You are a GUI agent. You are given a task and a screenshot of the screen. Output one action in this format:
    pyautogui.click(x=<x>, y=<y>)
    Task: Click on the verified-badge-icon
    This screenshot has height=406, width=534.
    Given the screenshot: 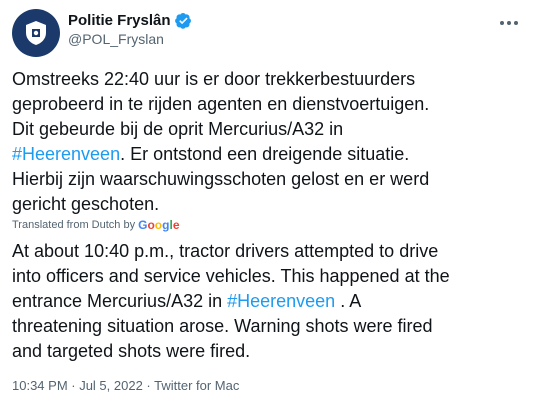 What is the action you would take?
    pyautogui.click(x=182, y=20)
    